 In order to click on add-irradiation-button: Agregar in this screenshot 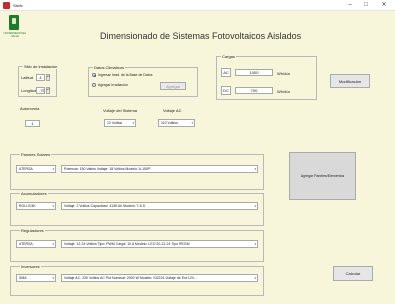, I will do `click(173, 86)`.